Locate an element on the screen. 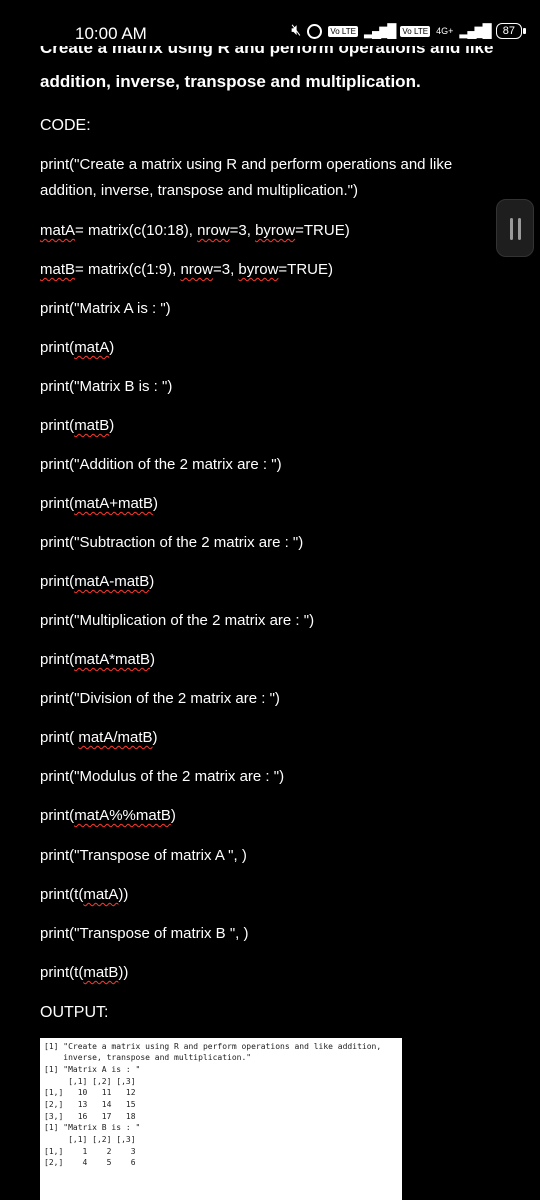 The height and width of the screenshot is (1200, 540). console-line: [1,] 1 2 3 is located at coordinates (90, 1151).